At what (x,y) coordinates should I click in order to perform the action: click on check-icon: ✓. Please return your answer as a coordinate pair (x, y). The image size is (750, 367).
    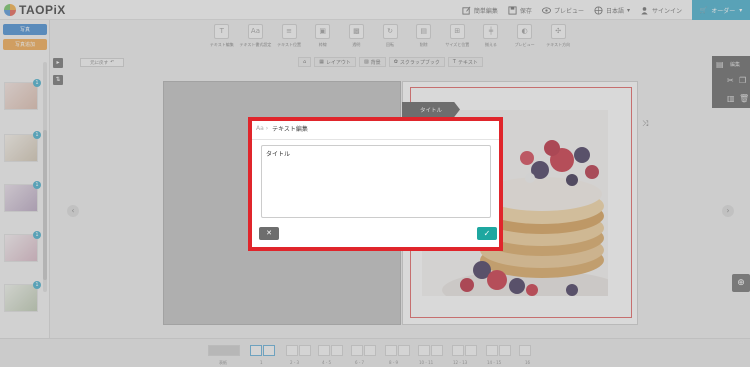
    Looking at the image, I should click on (487, 233).